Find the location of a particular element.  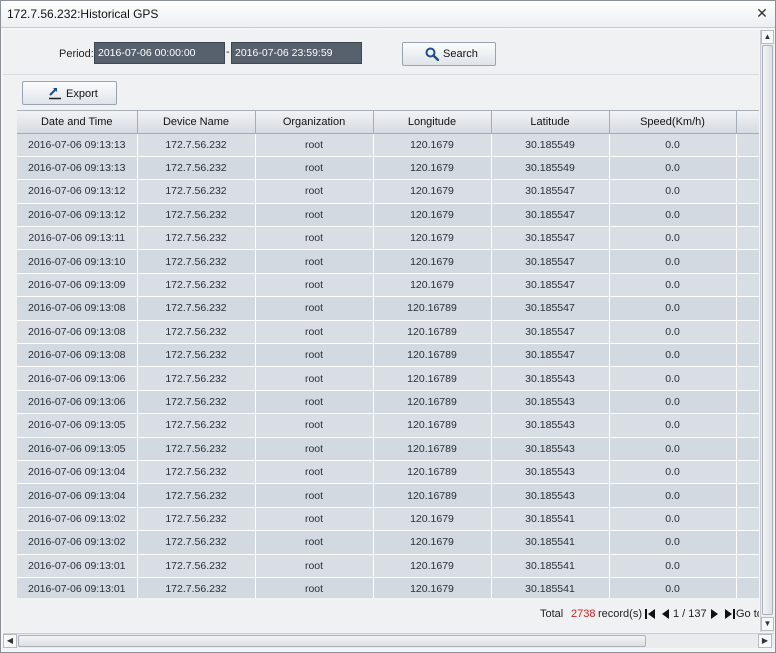

cell-longitude: 120.16789 is located at coordinates (432, 495).